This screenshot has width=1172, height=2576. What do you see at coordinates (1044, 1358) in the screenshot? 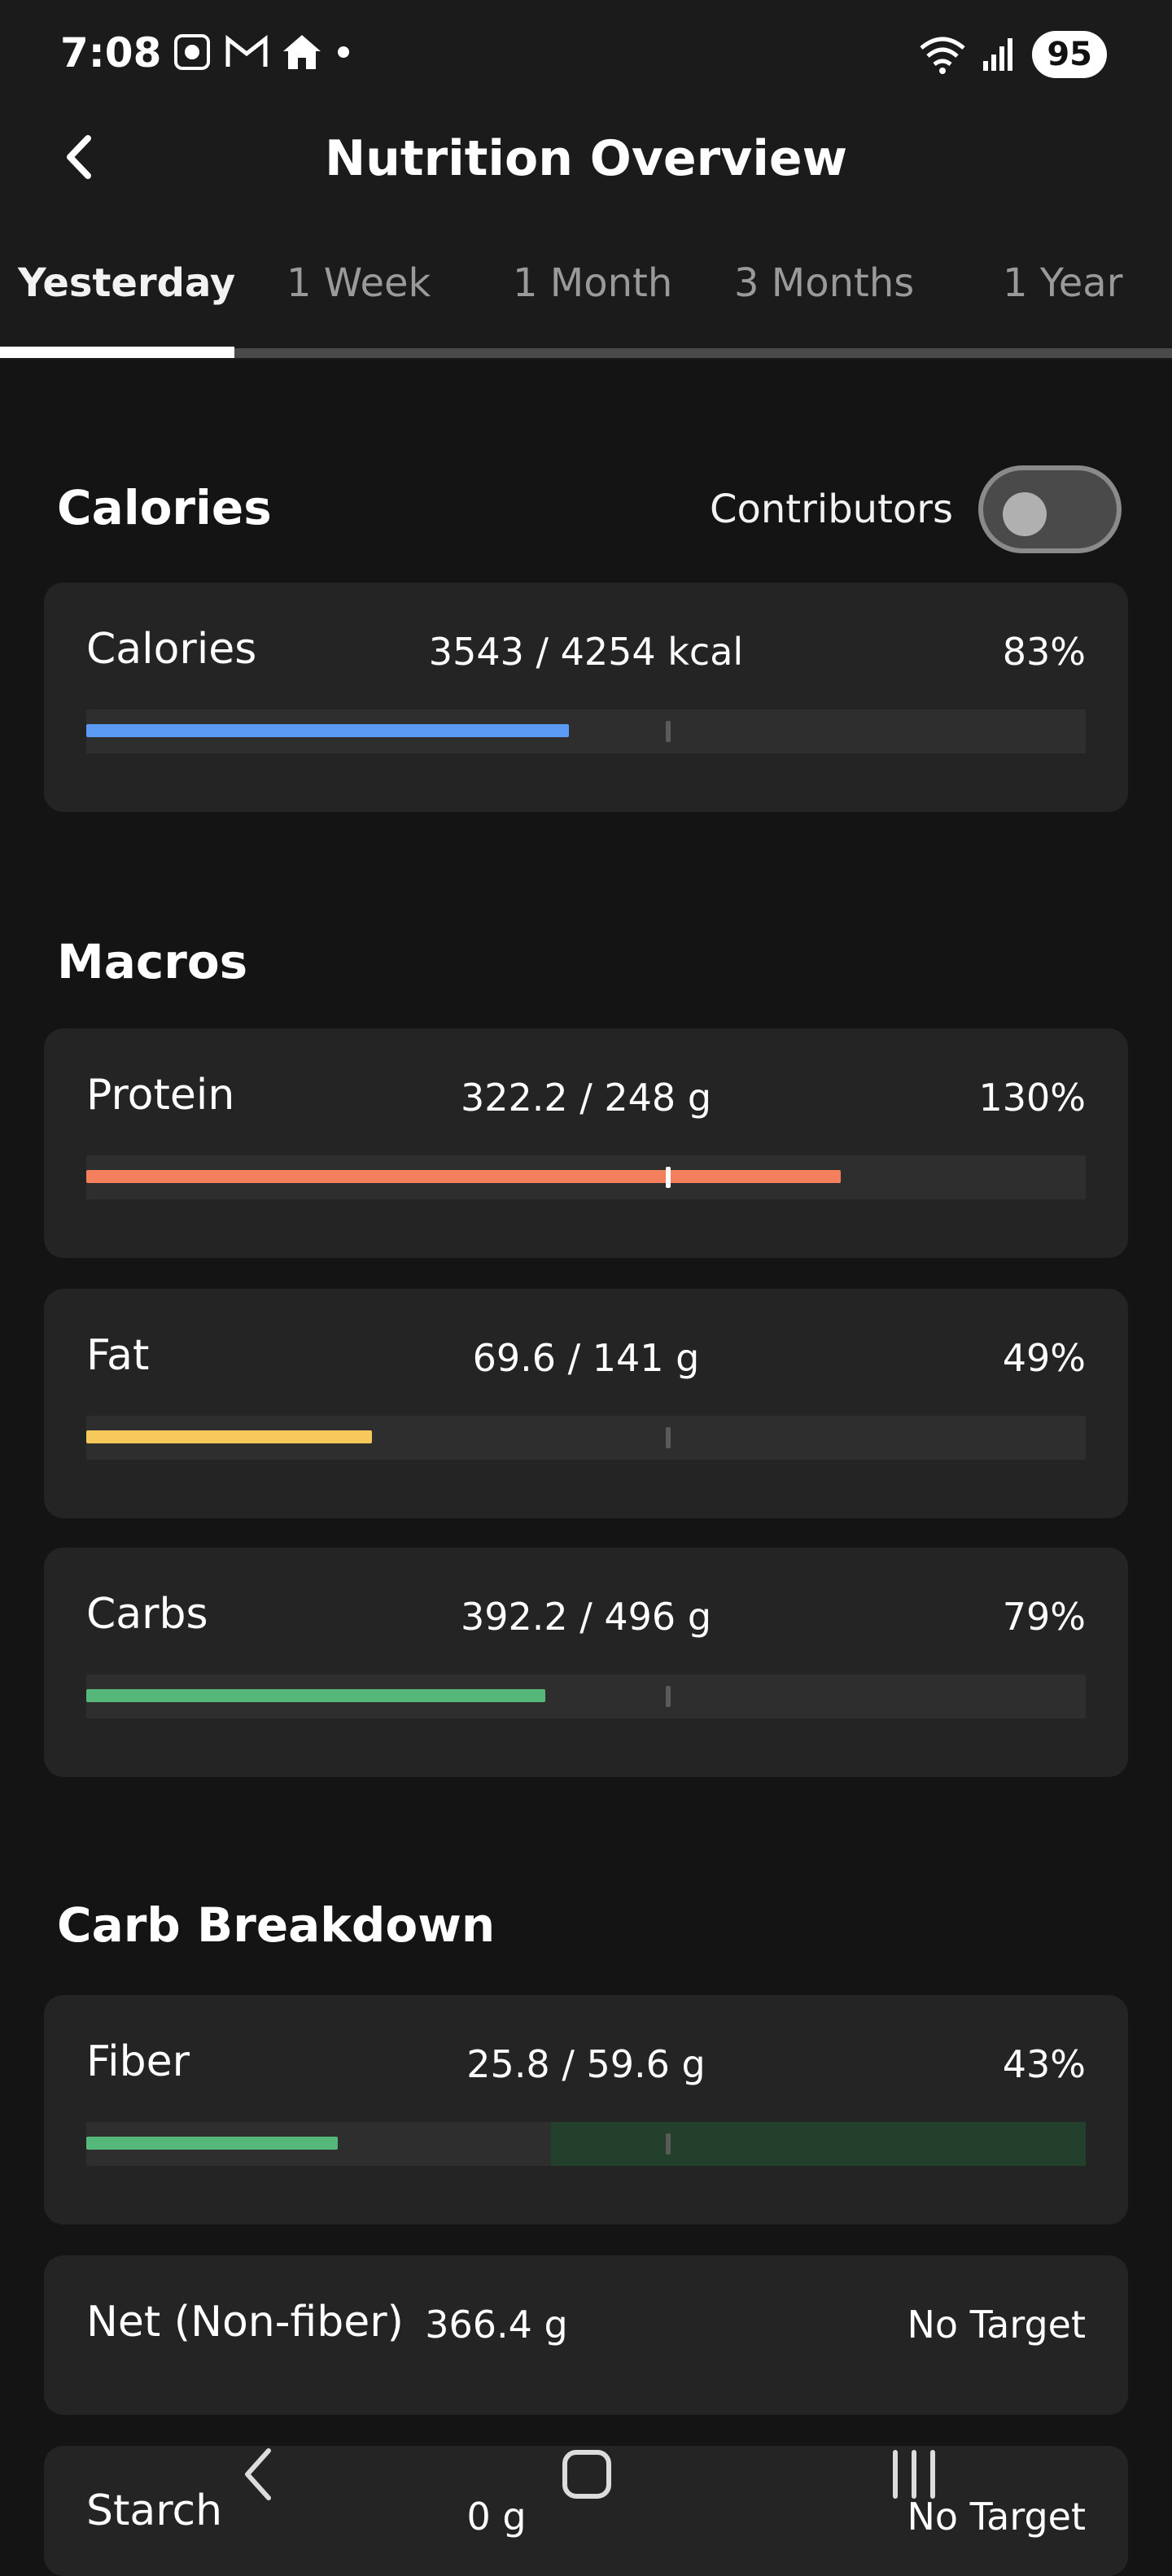
I see `fat-percent: 49%` at bounding box center [1044, 1358].